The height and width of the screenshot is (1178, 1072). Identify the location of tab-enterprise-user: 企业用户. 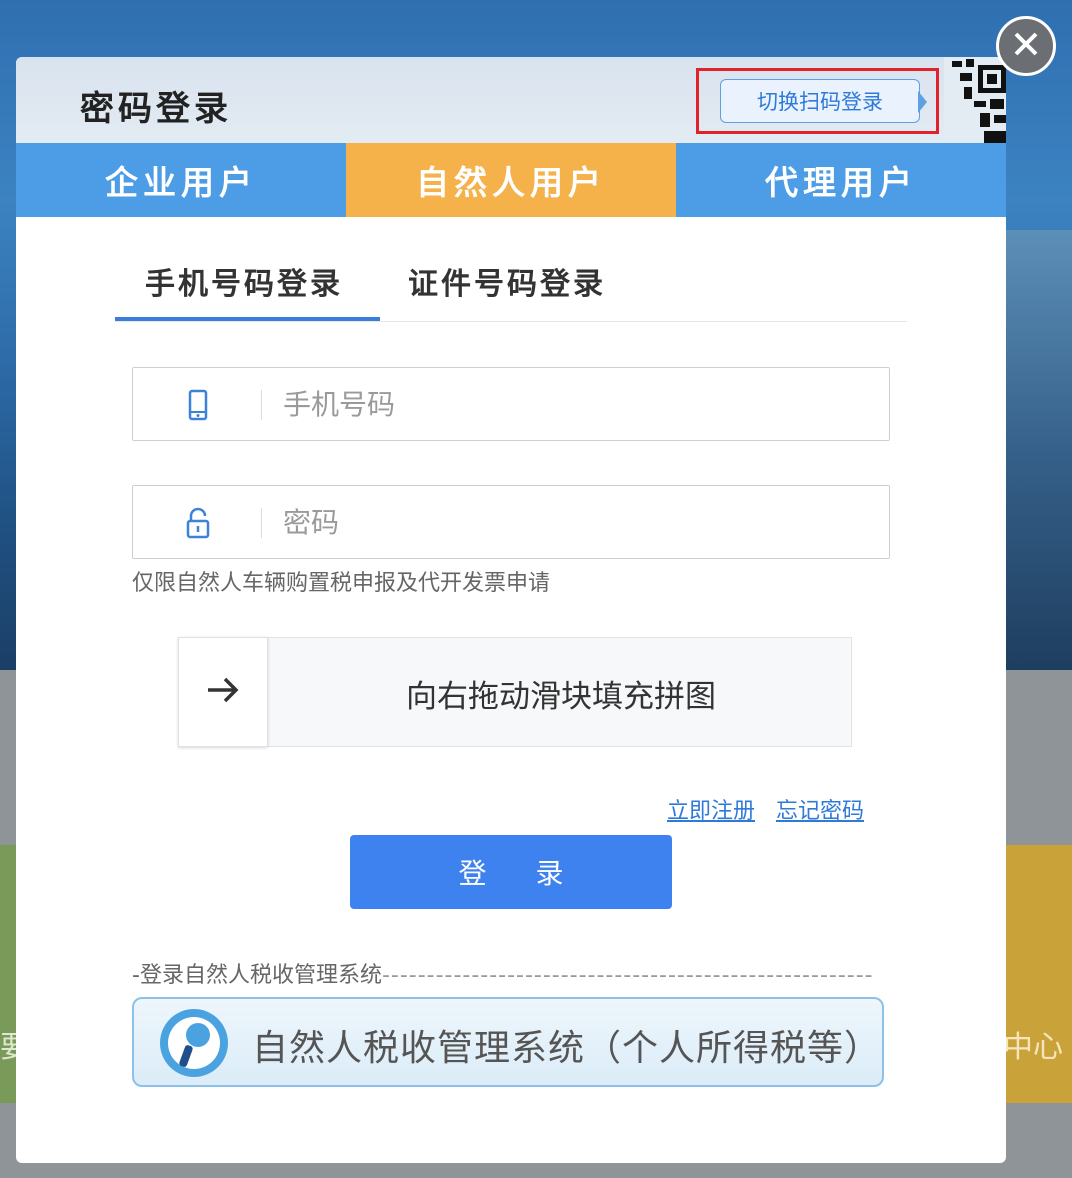
(181, 180).